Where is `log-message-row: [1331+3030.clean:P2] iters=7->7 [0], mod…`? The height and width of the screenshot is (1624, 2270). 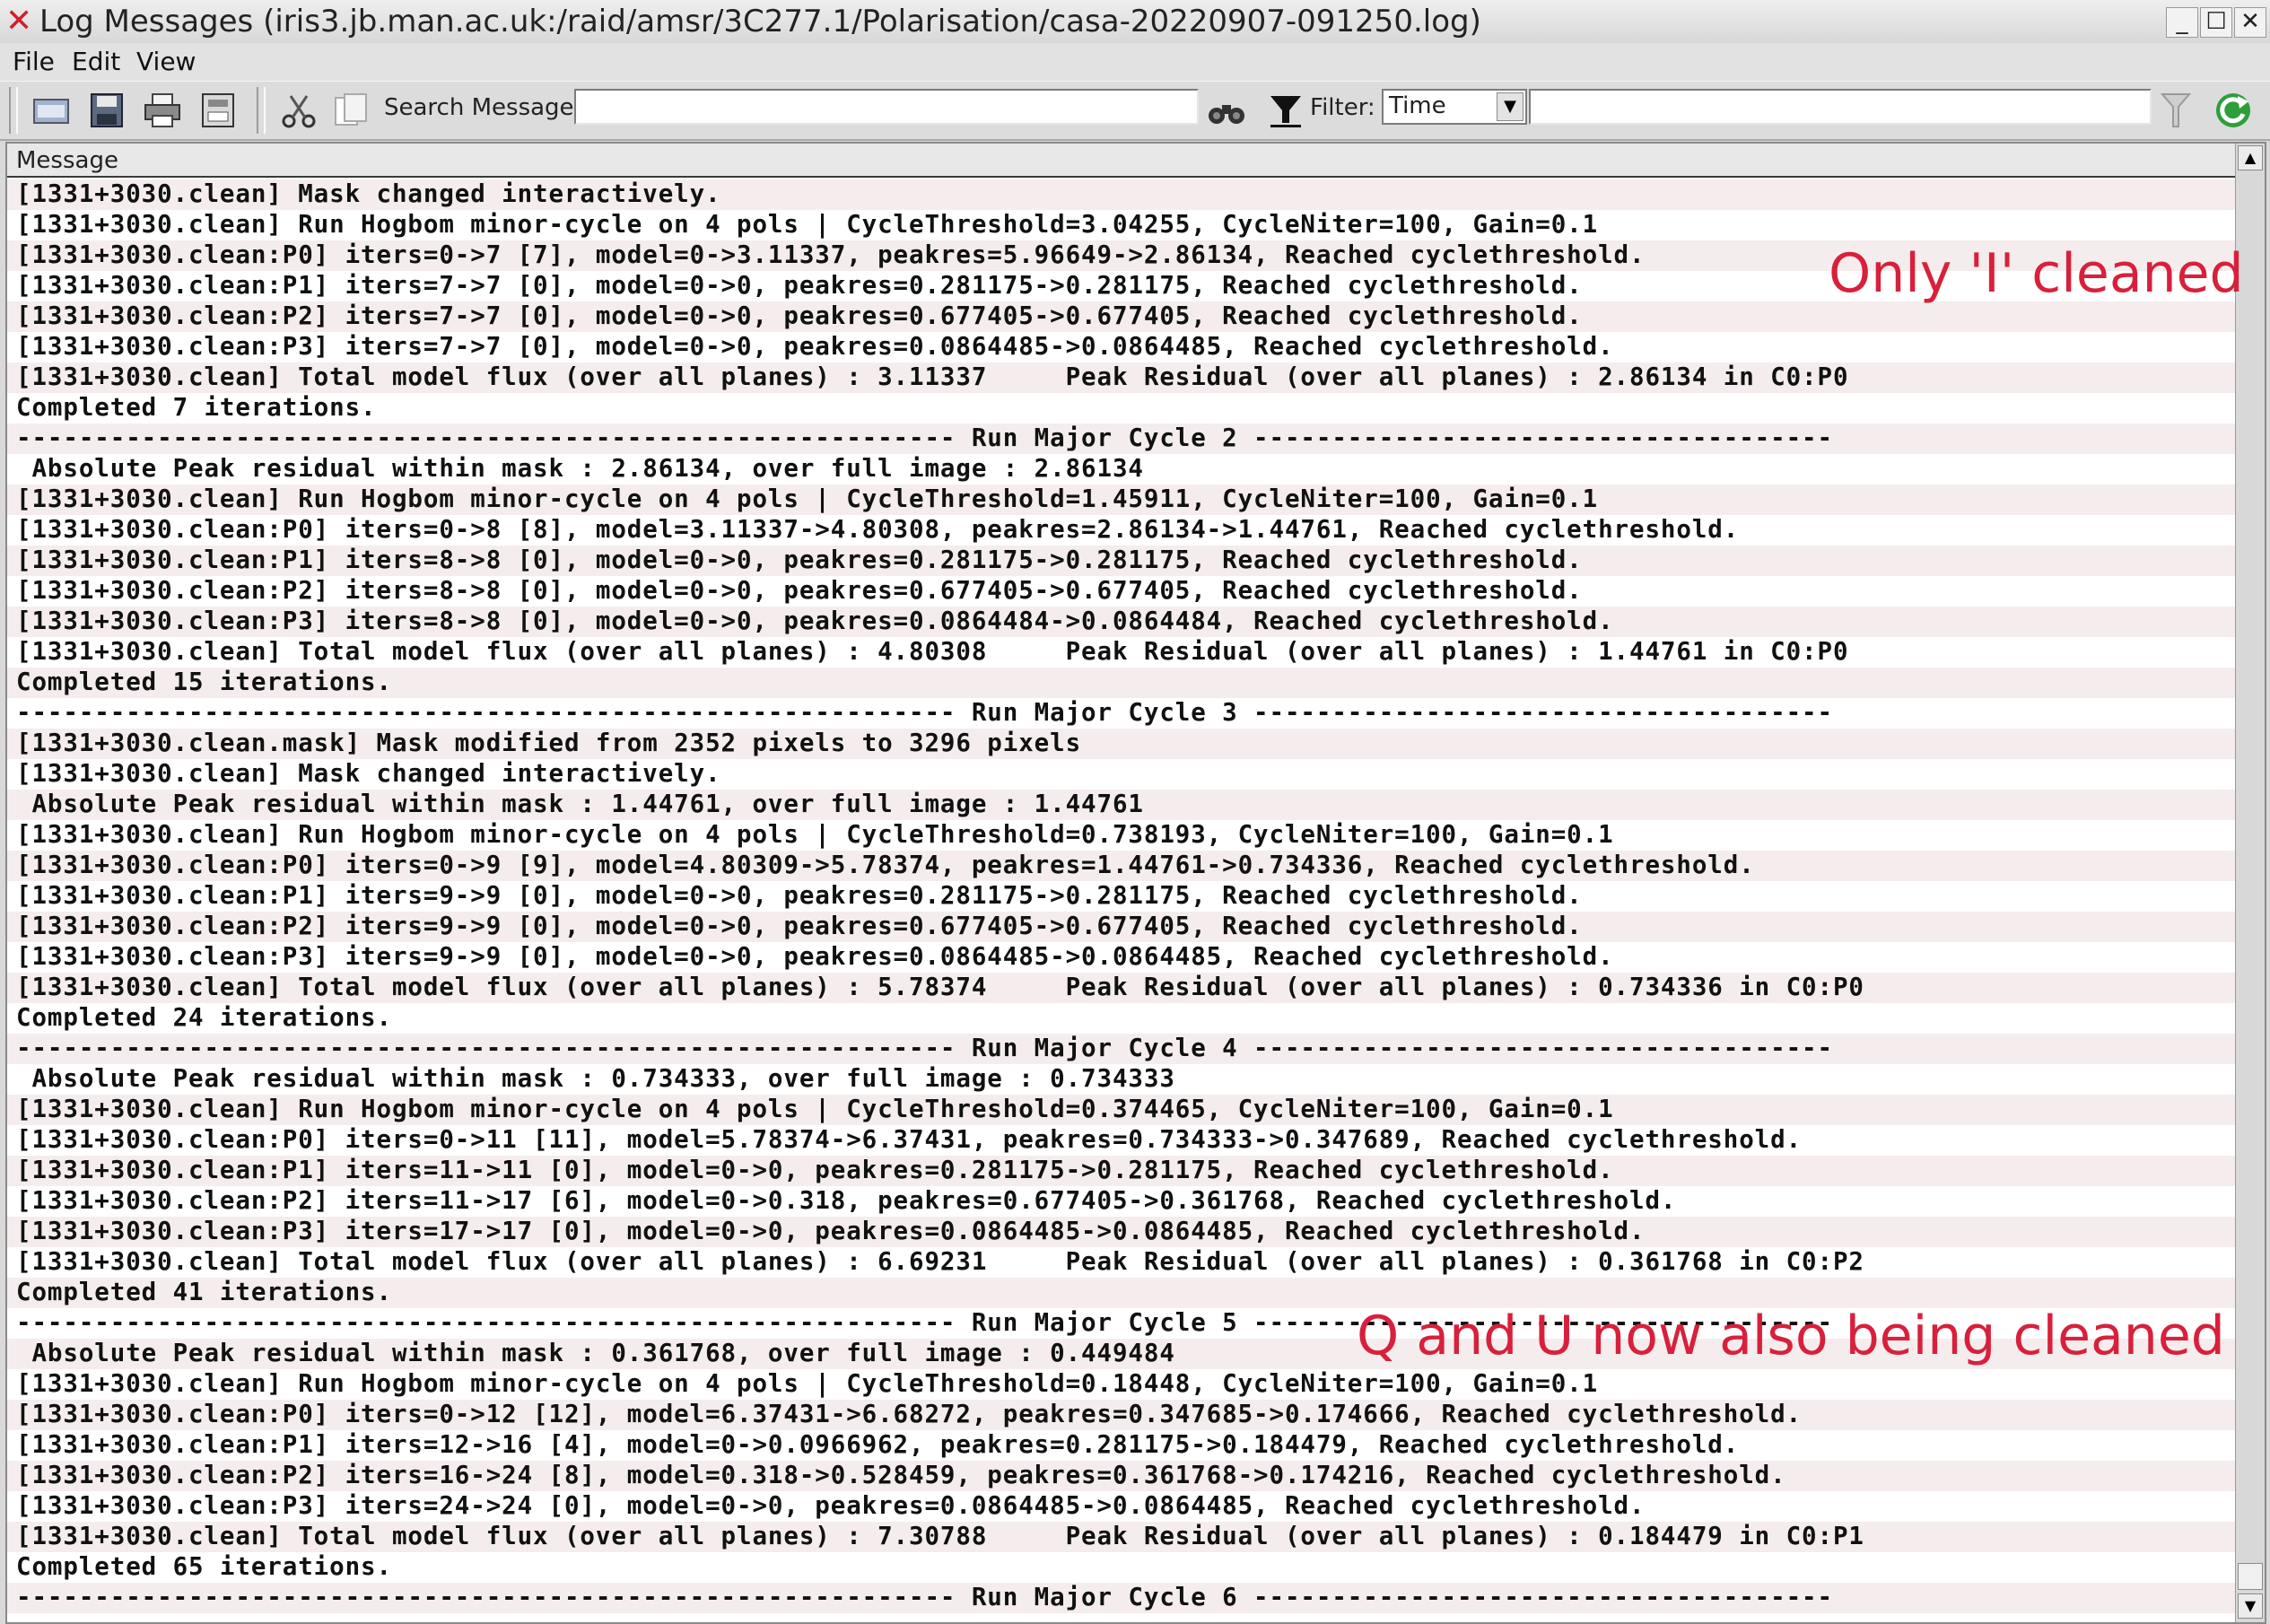
log-message-row: [1331+3030.clean:P2] iters=7->7 [0], mod… is located at coordinates (1122, 316).